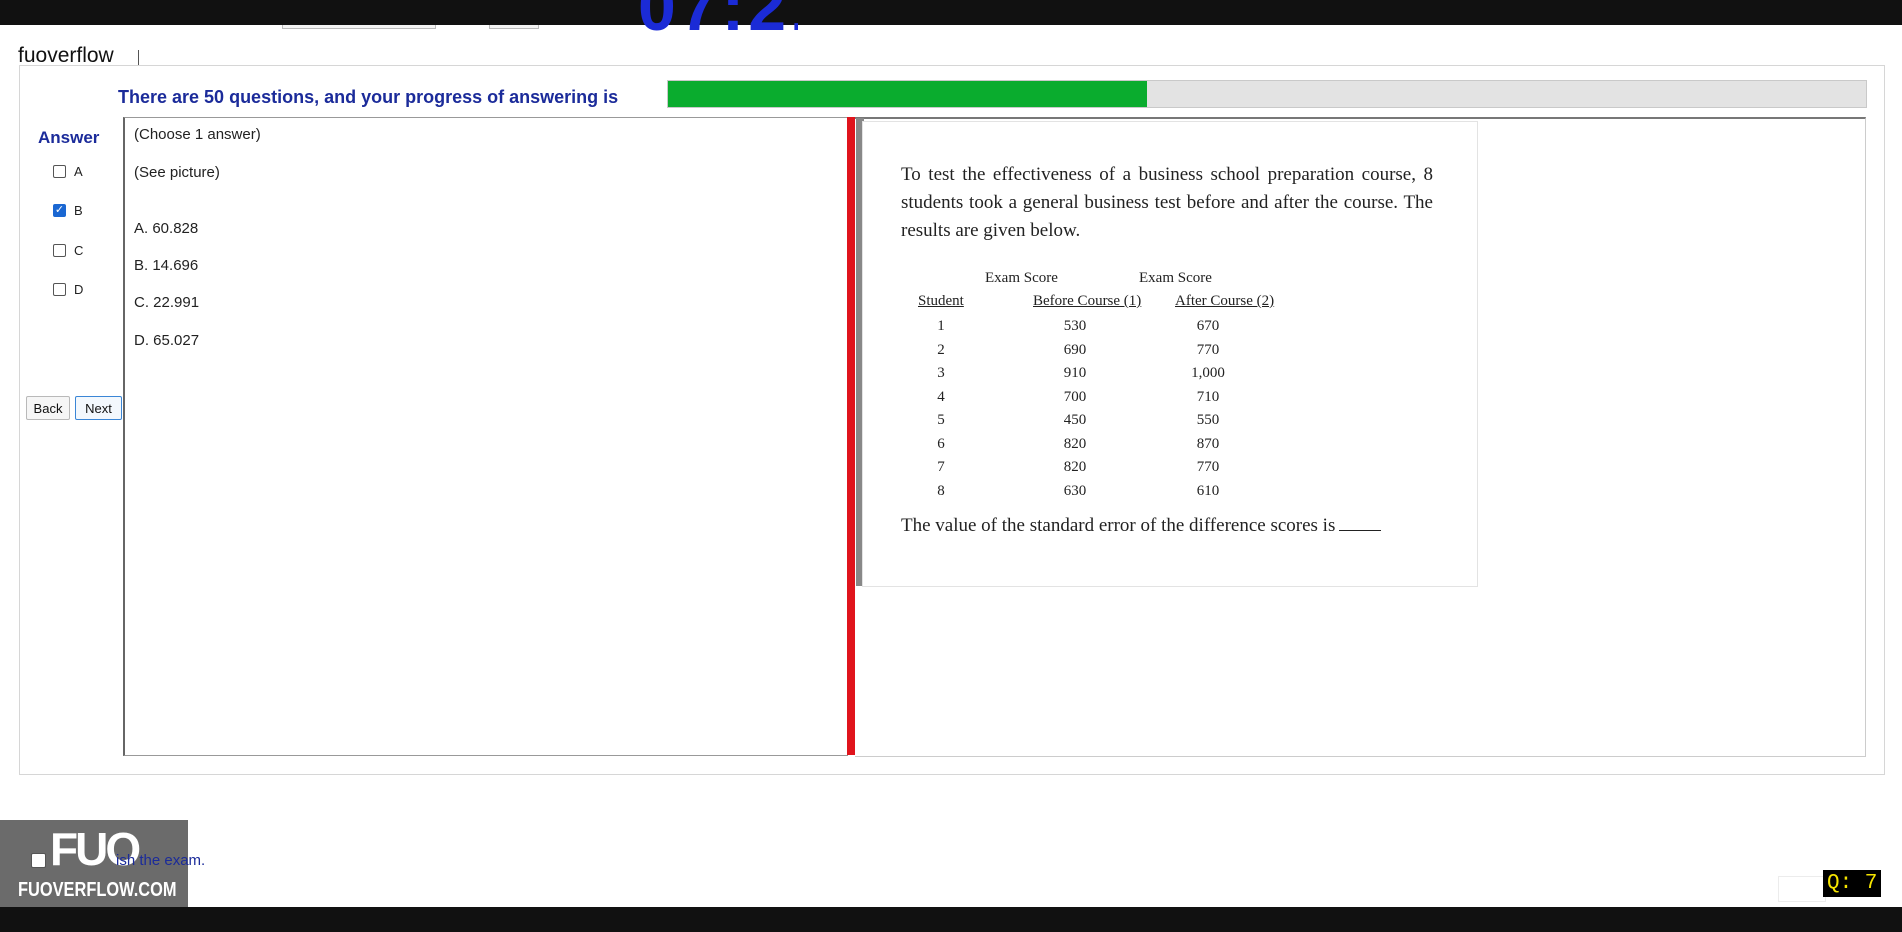 This screenshot has height=932, width=1902. I want to click on top-small-box, so click(514, 27).